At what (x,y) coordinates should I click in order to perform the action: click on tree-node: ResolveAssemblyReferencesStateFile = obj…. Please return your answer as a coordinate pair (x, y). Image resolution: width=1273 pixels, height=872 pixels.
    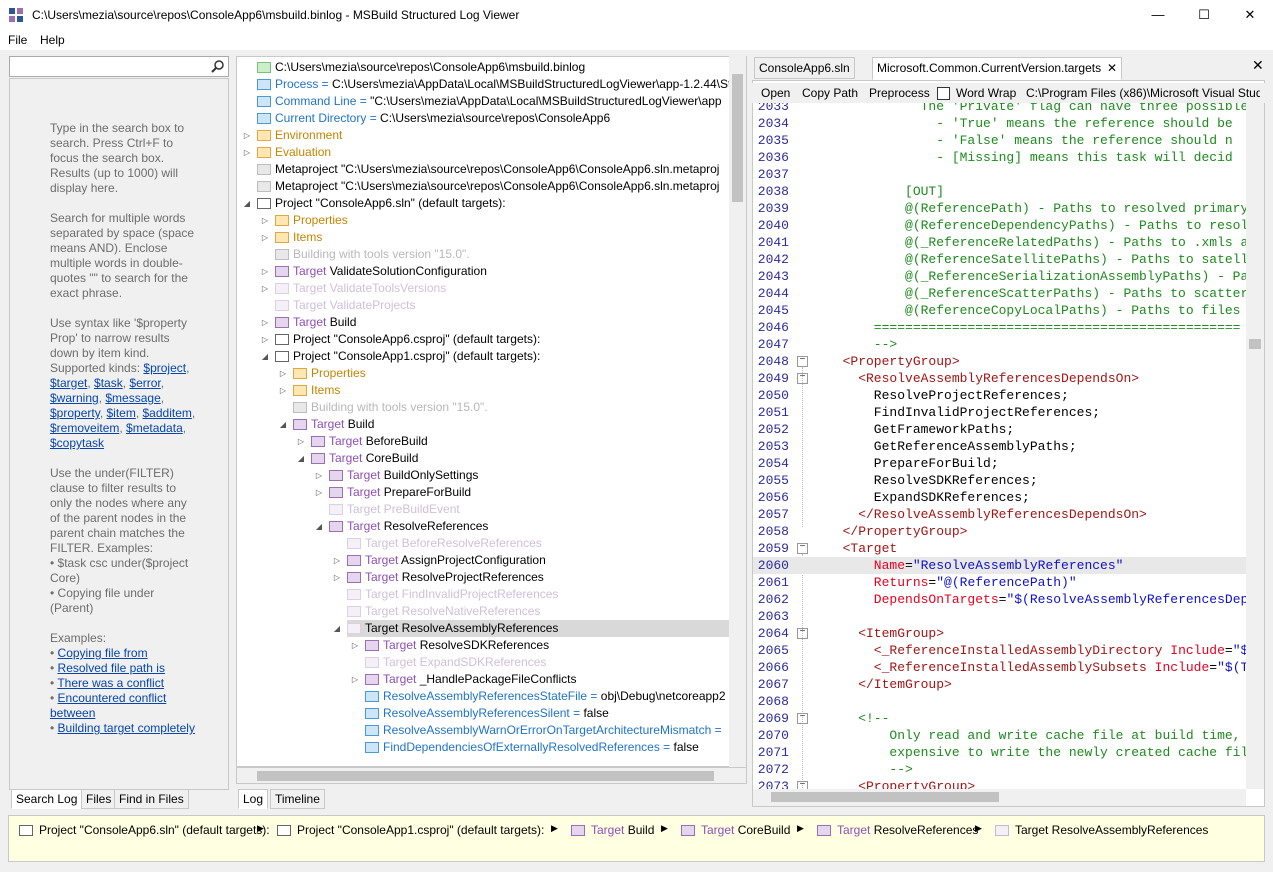
    Looking at the image, I should click on (483, 696).